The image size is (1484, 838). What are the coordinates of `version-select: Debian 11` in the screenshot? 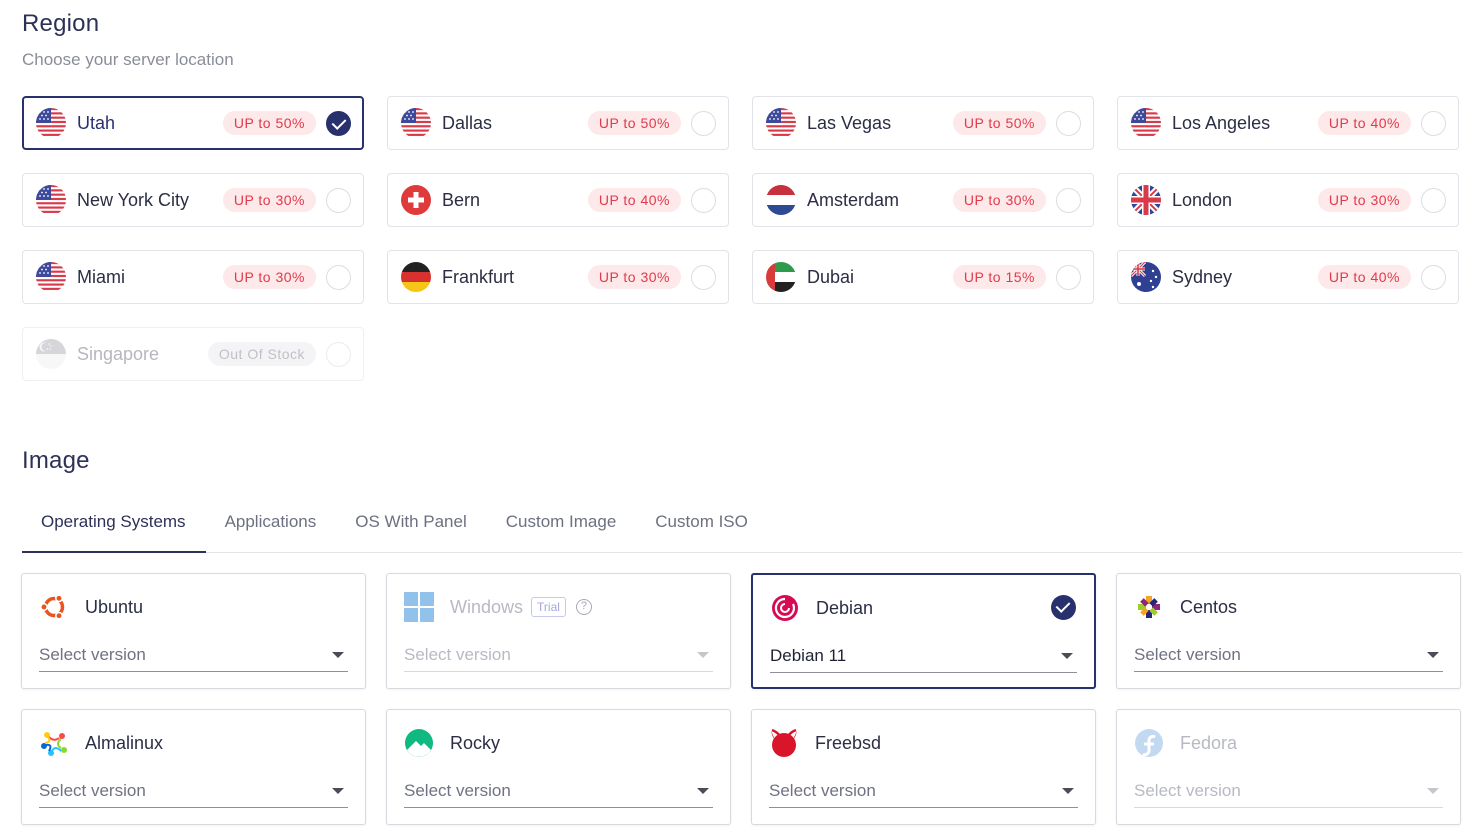 It's located at (923, 656).